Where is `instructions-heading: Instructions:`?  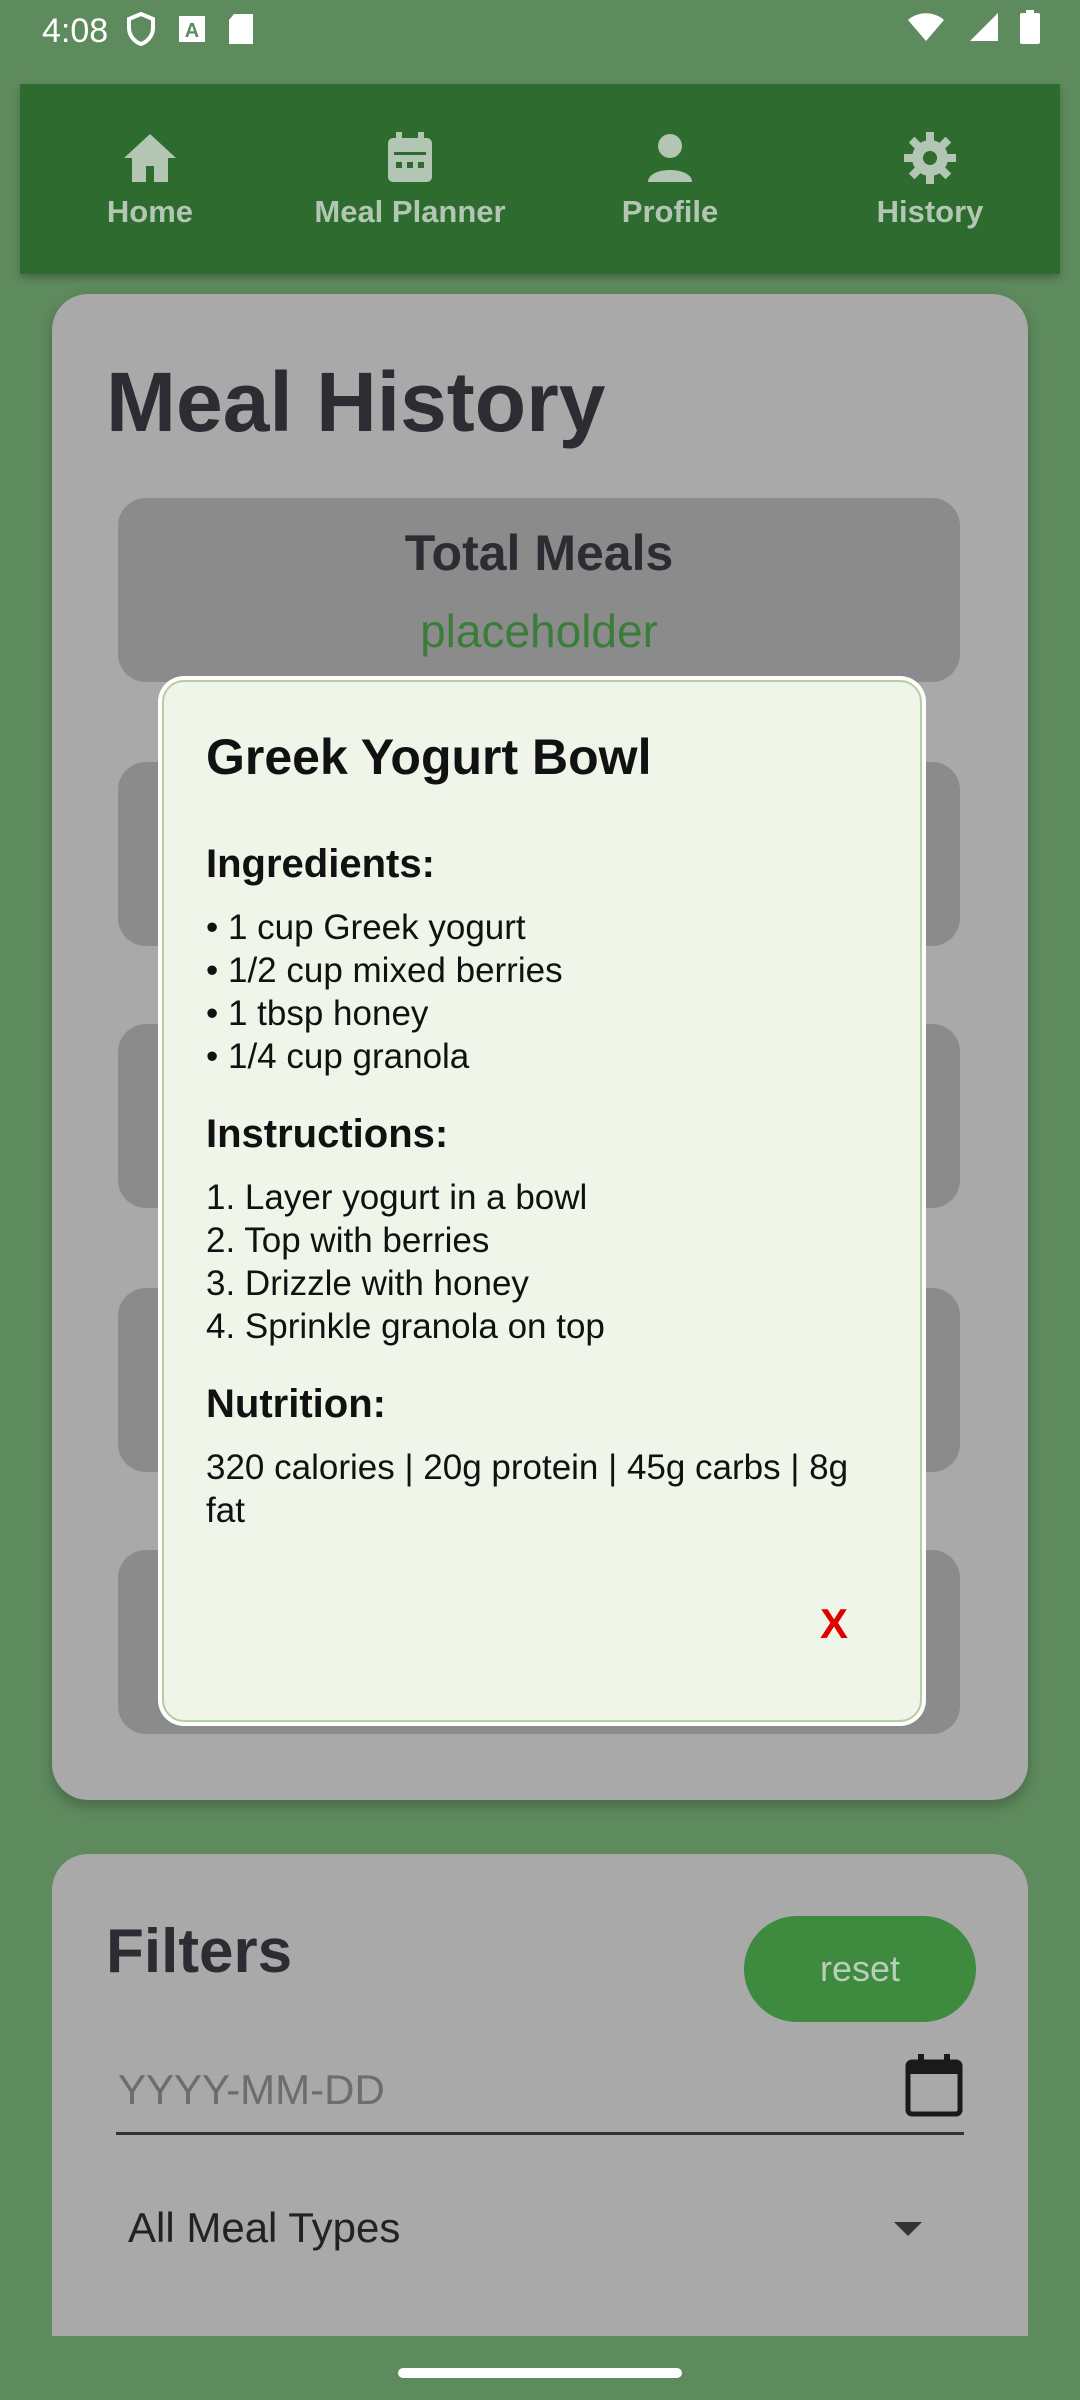
instructions-heading: Instructions: is located at coordinates (327, 1134).